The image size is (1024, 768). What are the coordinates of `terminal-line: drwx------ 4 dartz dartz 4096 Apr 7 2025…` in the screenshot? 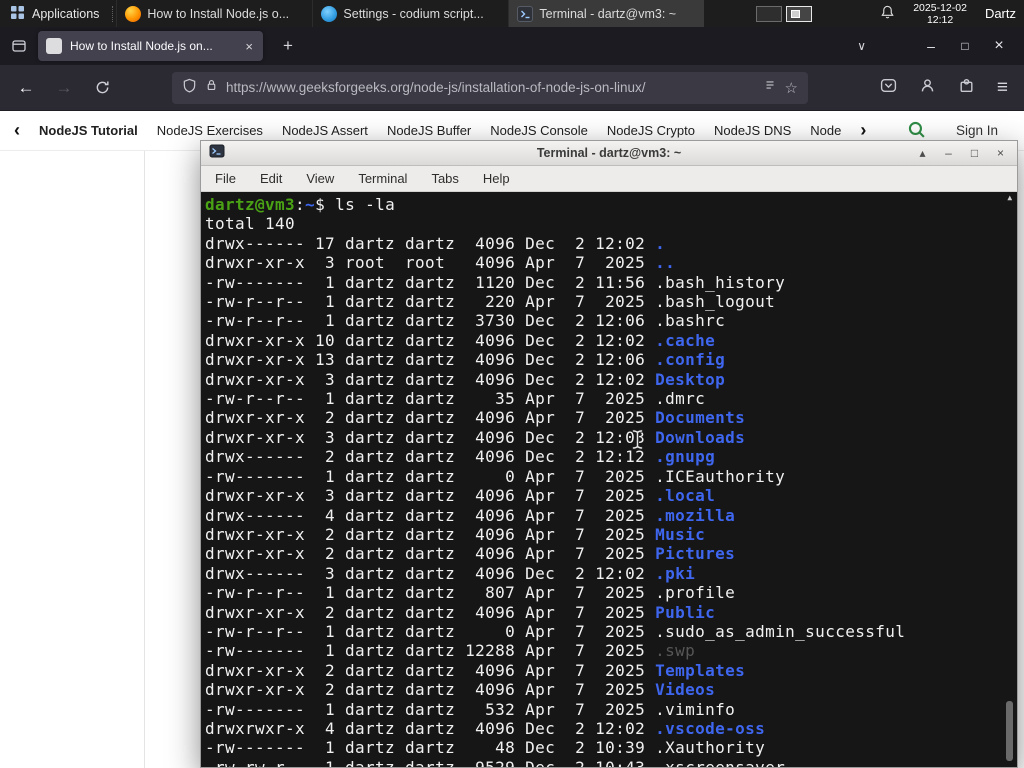 It's located at (603, 515).